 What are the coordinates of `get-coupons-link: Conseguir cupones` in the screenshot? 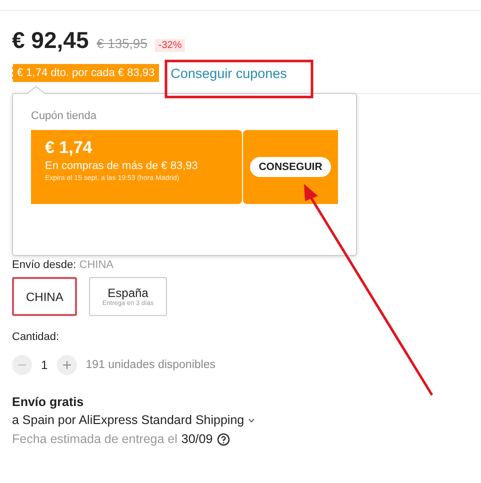 It's located at (228, 73).